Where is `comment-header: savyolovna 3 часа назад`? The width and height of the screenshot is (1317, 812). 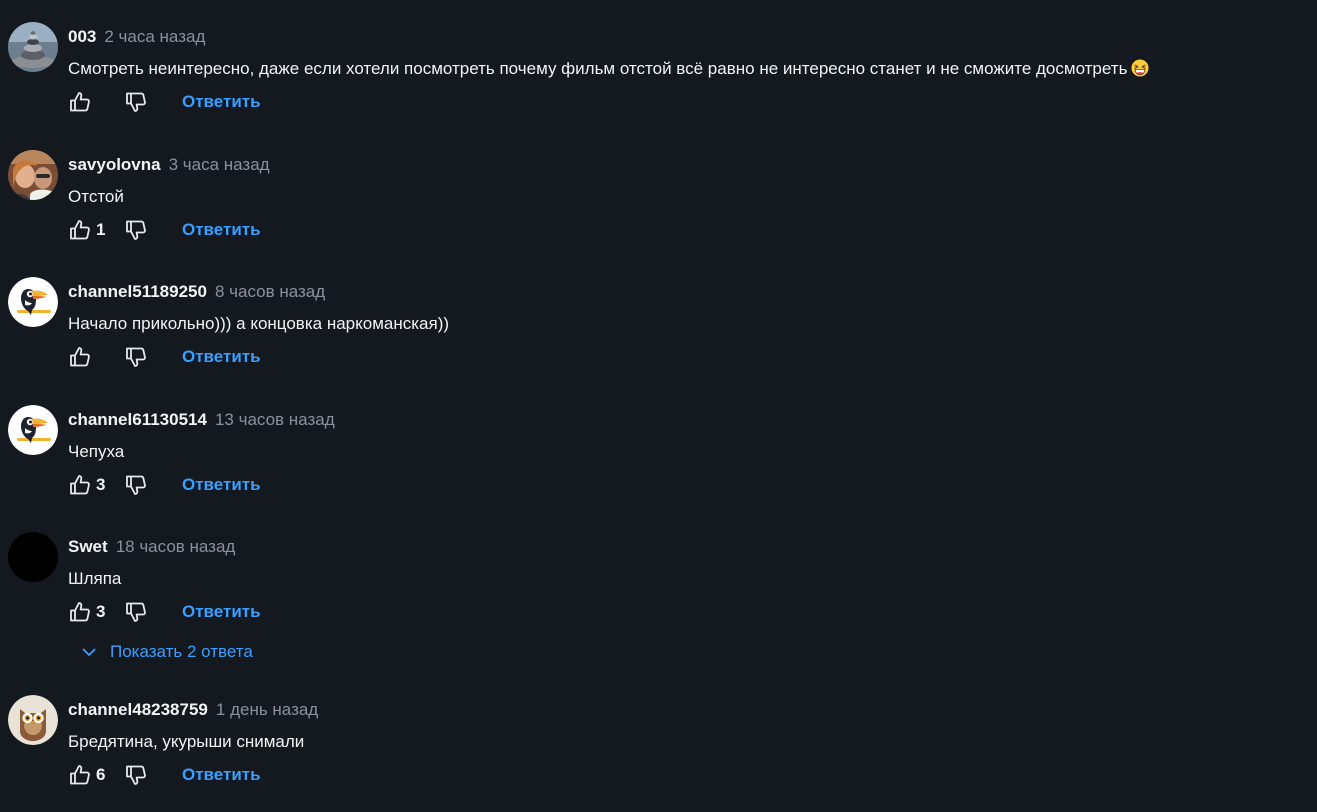
comment-header: savyolovna 3 часа назад is located at coordinates (169, 165).